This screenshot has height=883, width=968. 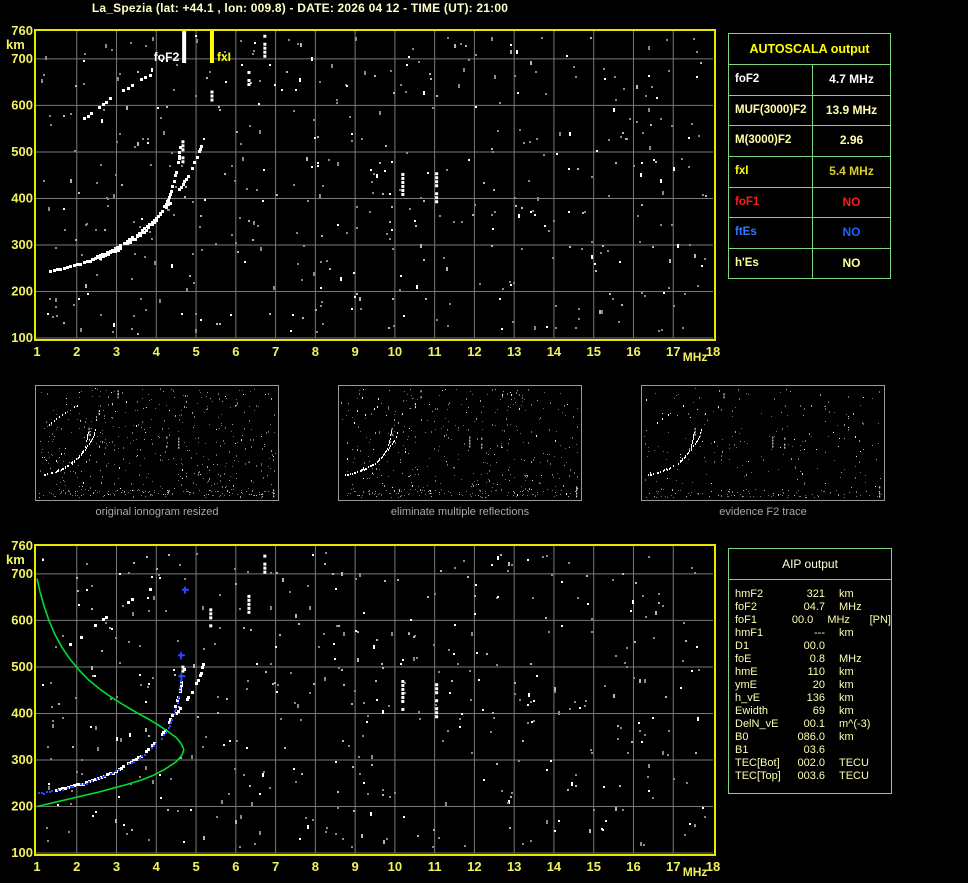 I want to click on aip-row-hmE: hmE 110 km, so click(x=810, y=672).